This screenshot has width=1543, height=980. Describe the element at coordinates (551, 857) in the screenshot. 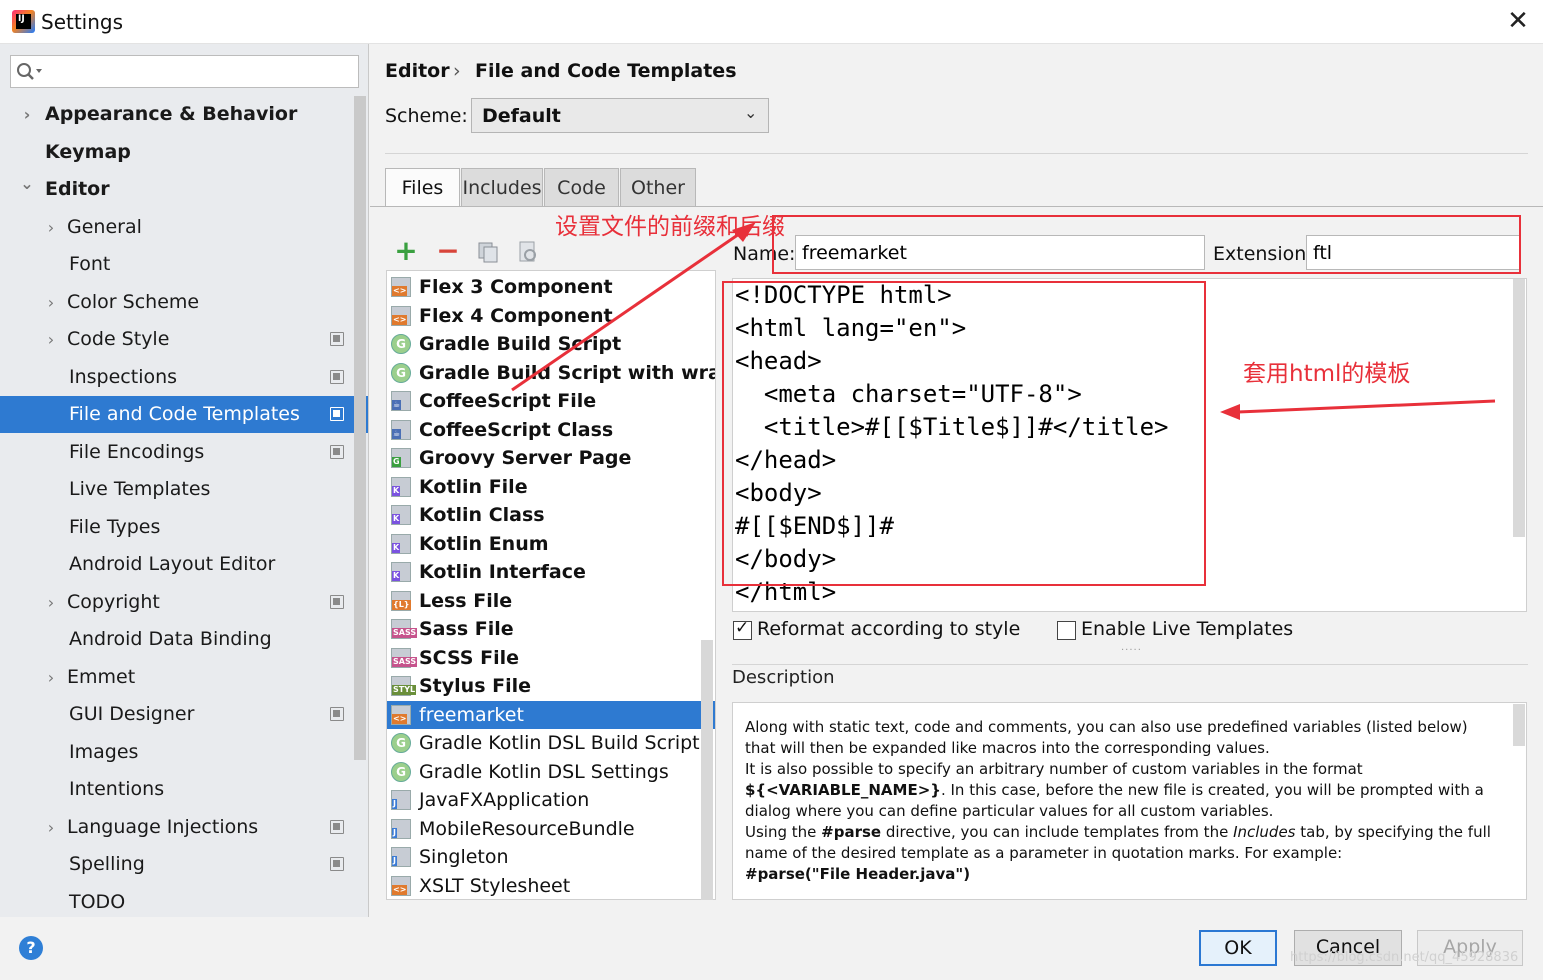

I see `template-list-item: J Singleton` at that location.